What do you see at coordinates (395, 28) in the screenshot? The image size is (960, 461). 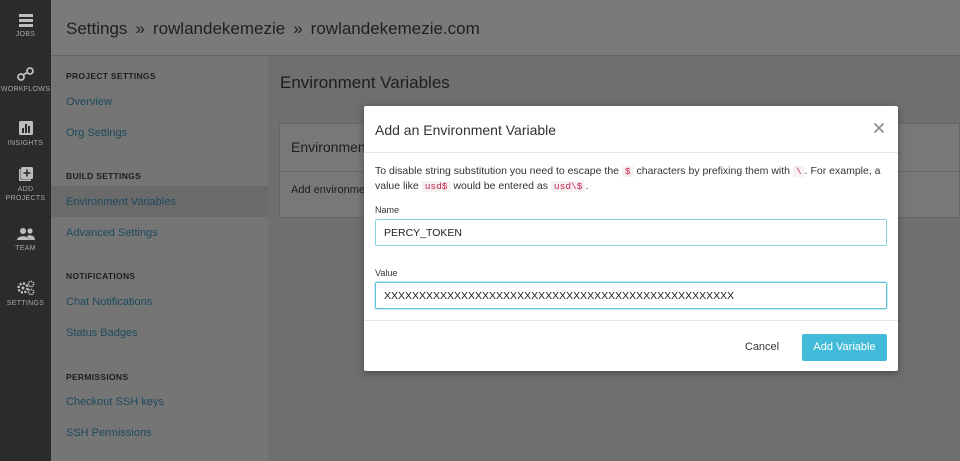 I see `breadcrumb-project: rowlandekemezie.com` at bounding box center [395, 28].